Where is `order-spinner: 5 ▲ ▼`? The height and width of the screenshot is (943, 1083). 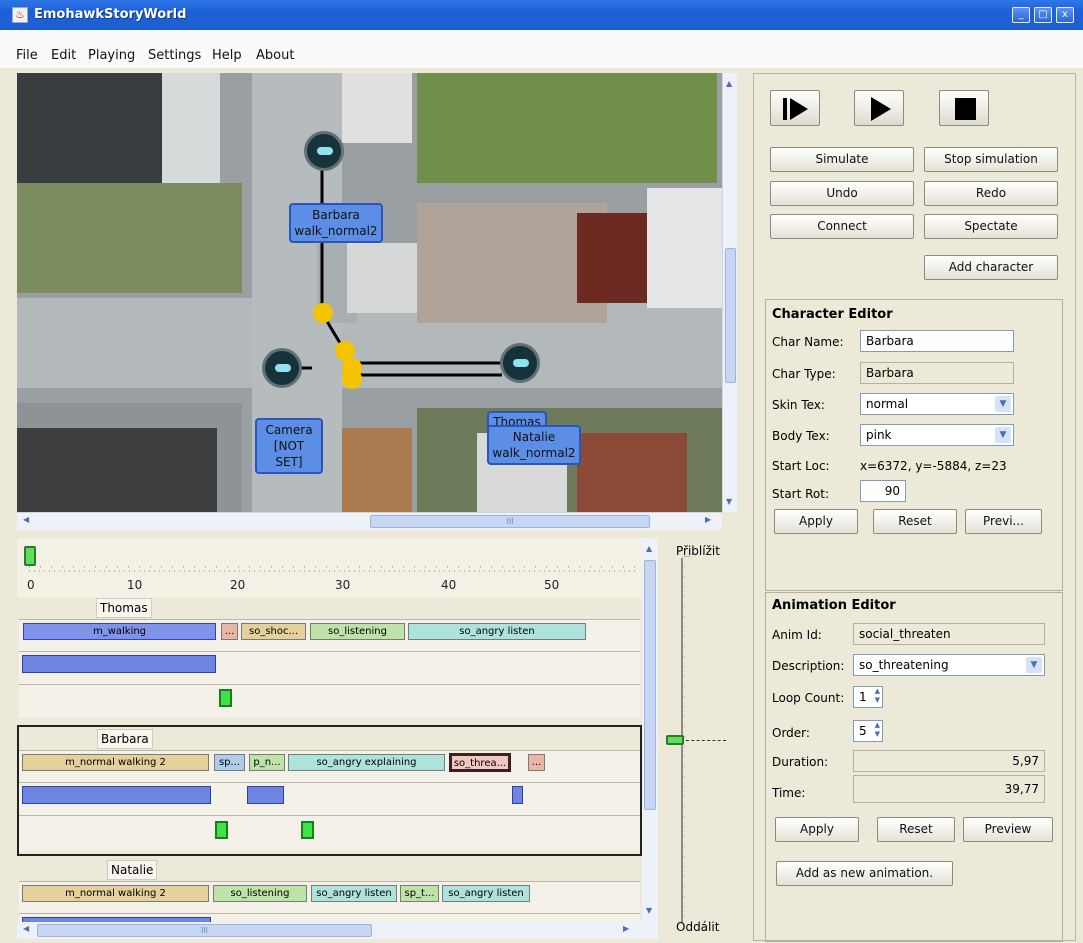 order-spinner: 5 ▲ ▼ is located at coordinates (868, 731).